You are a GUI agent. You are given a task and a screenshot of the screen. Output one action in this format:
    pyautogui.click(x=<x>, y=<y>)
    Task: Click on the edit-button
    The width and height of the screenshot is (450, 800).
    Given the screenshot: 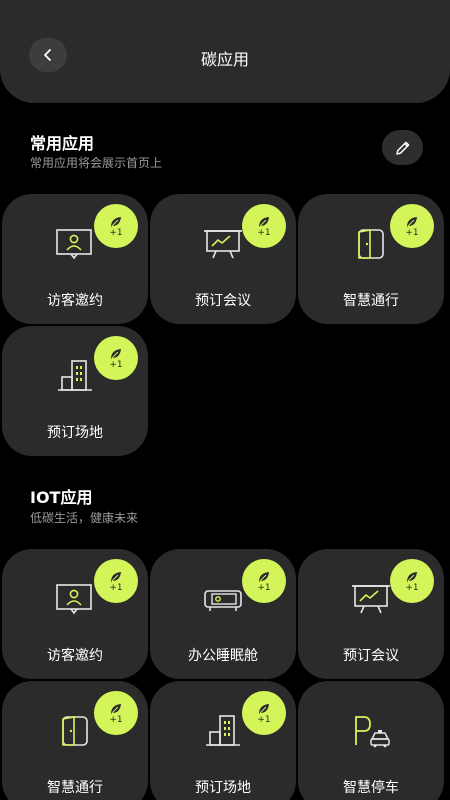 What is the action you would take?
    pyautogui.click(x=402, y=147)
    